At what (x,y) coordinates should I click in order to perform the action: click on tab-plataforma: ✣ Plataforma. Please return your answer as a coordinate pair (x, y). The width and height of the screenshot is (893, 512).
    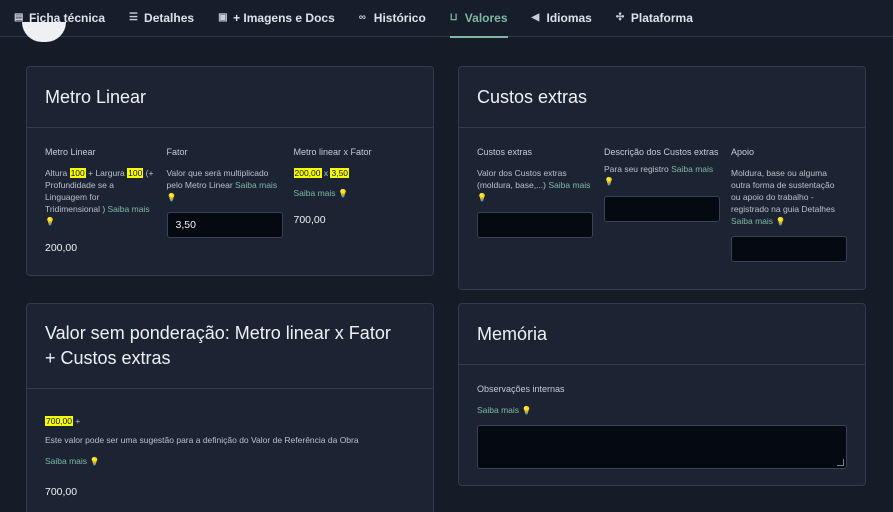
    Looking at the image, I should click on (654, 18).